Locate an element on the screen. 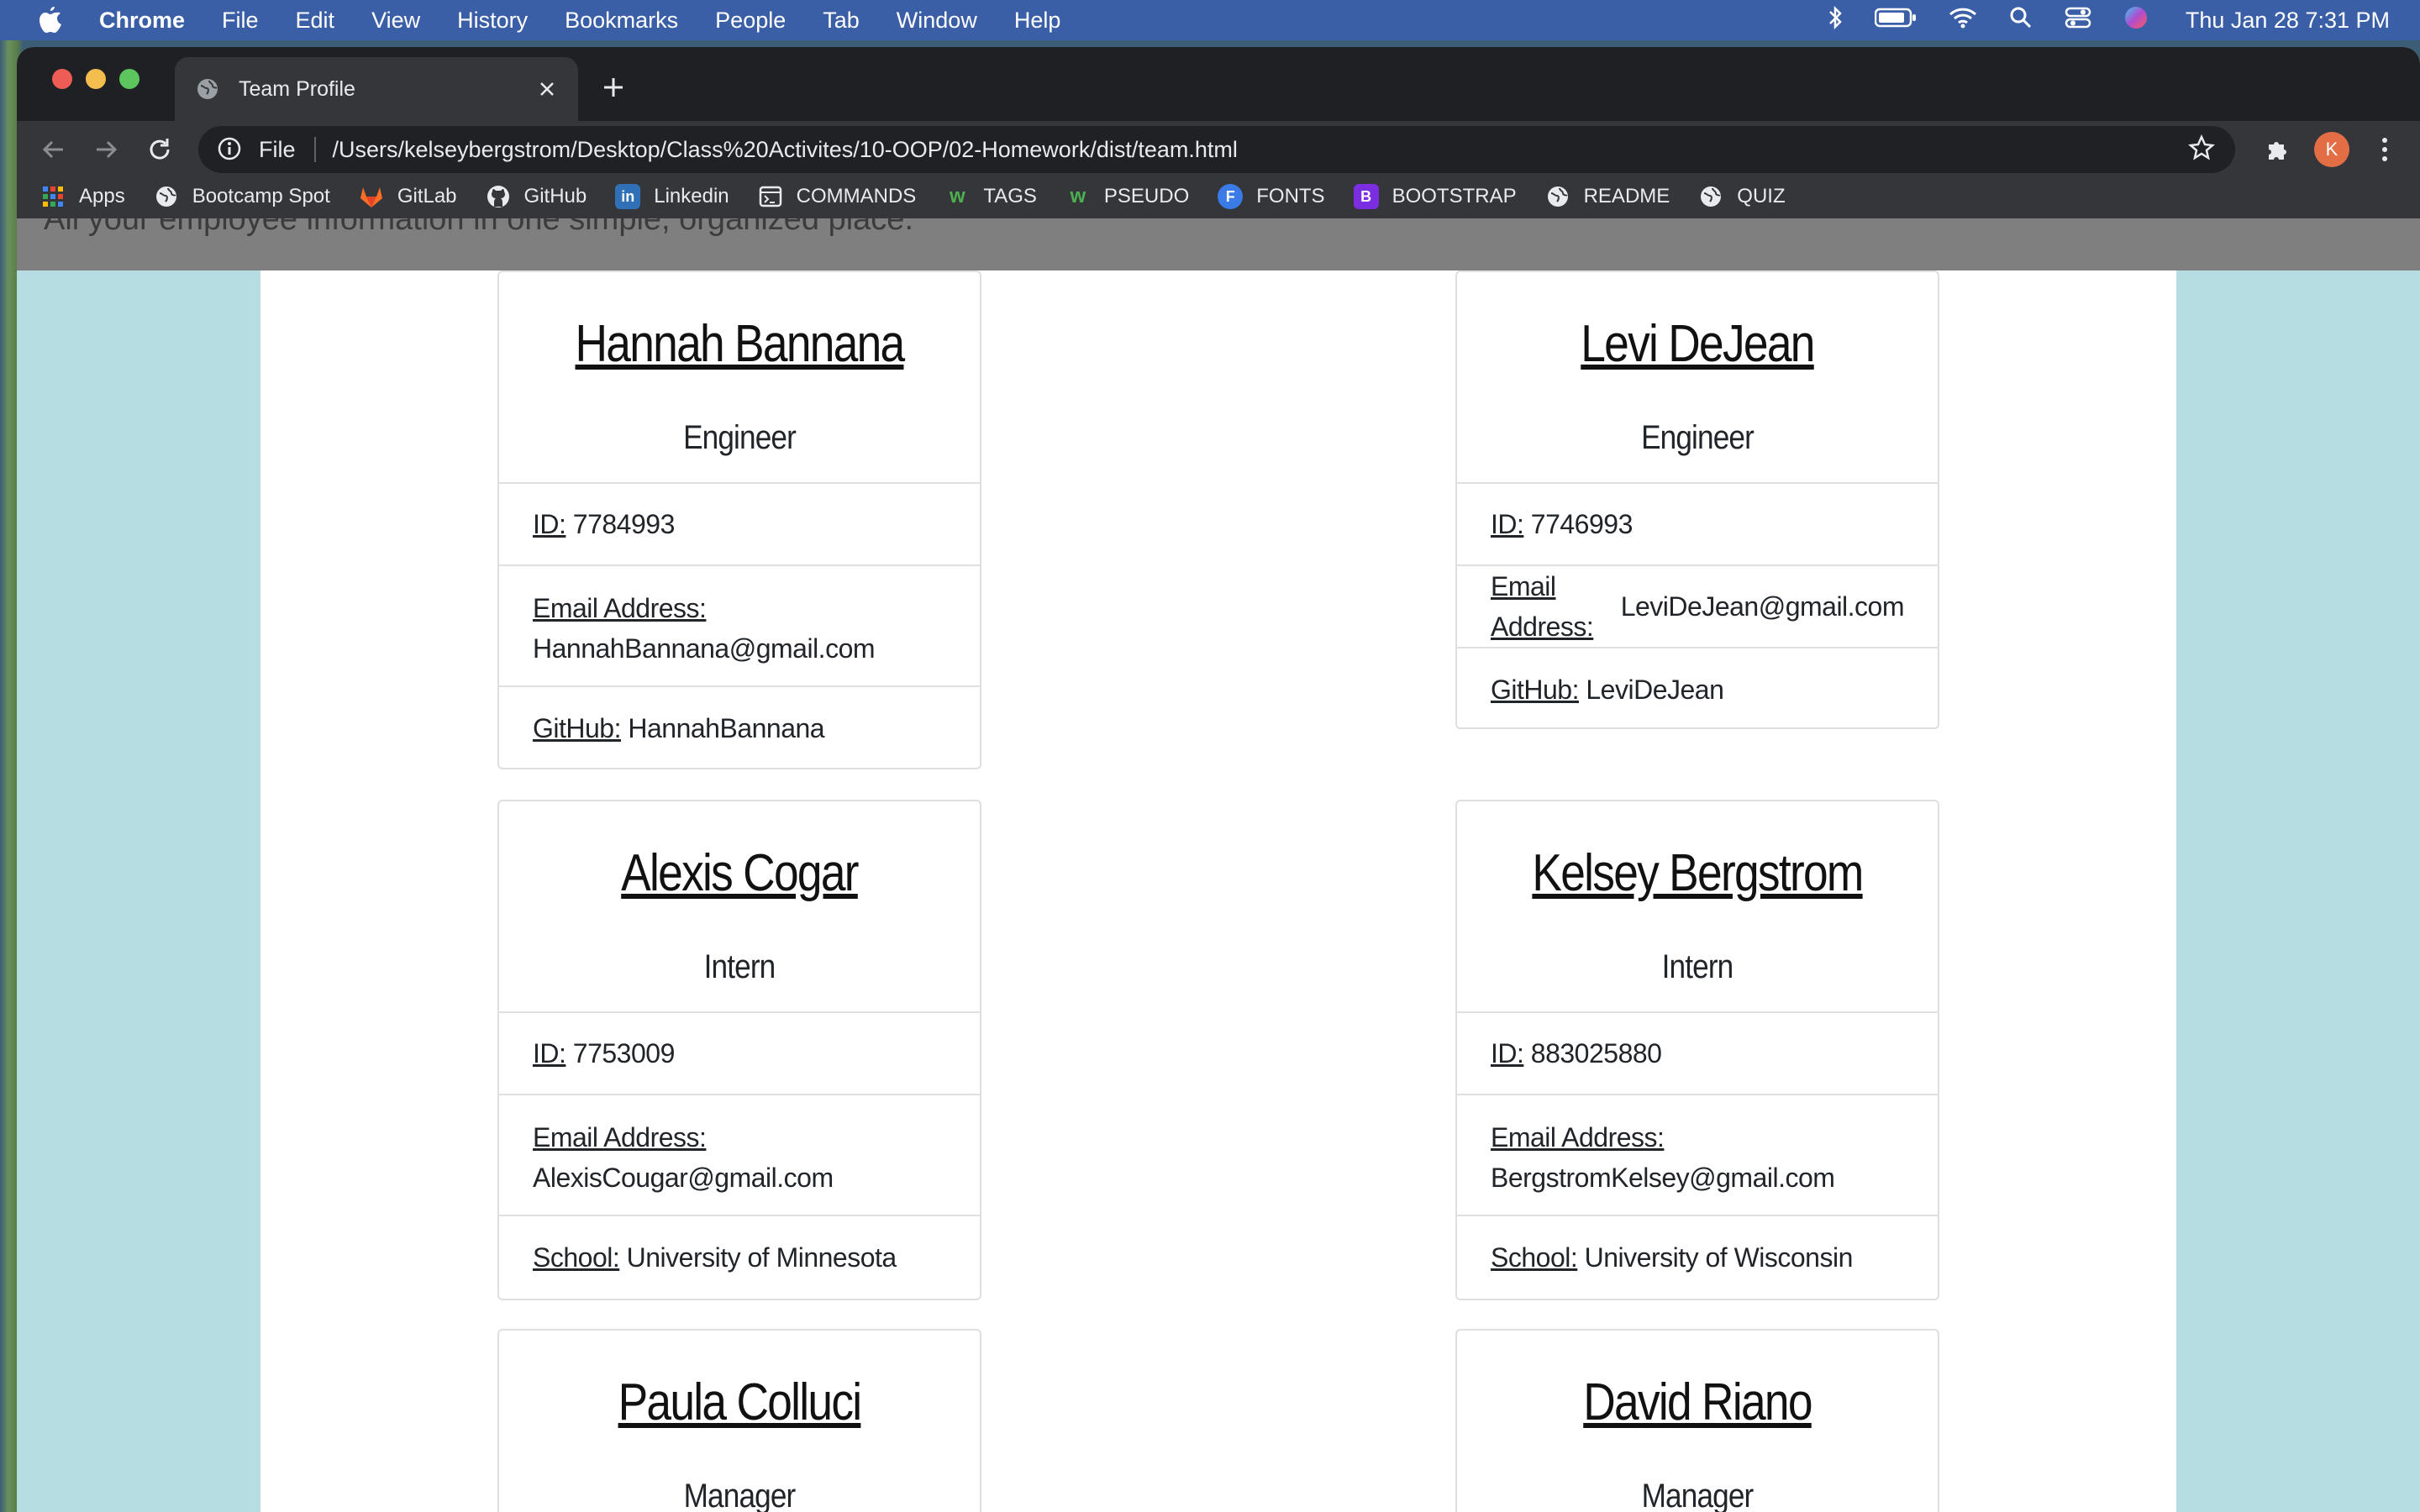 Image resolution: width=2420 pixels, height=1512 pixels. employee-email: AlexisCougar@gmail.com is located at coordinates (739, 1178).